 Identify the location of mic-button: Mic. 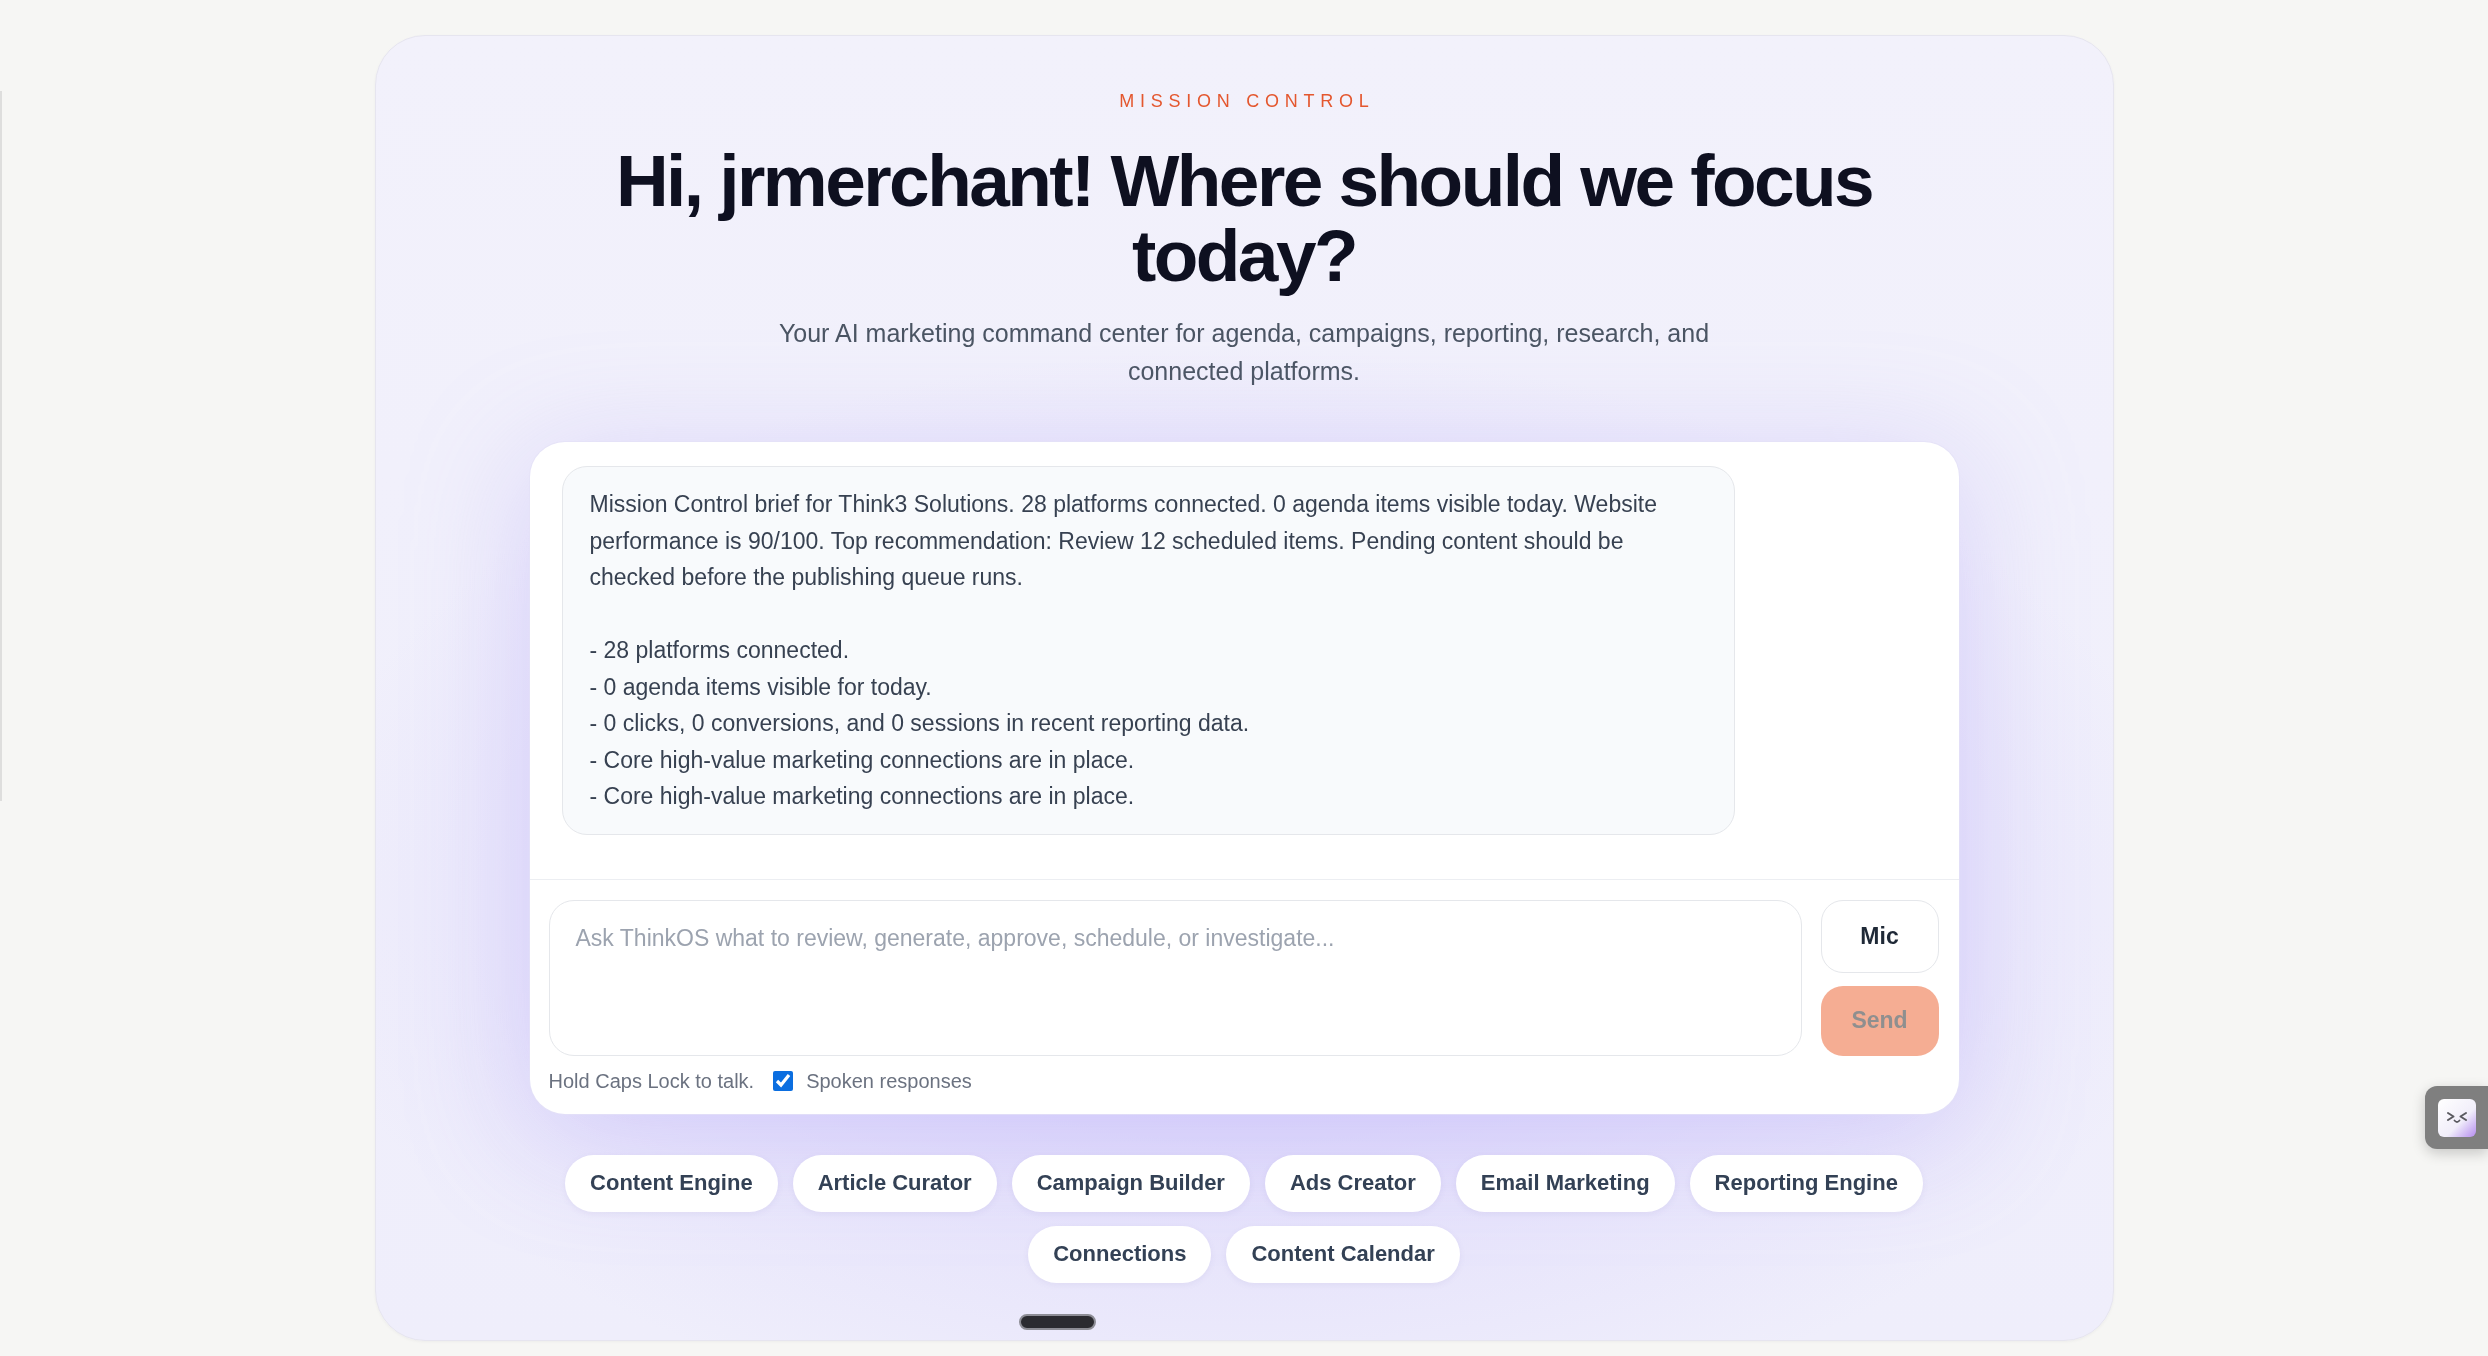
(1879, 936).